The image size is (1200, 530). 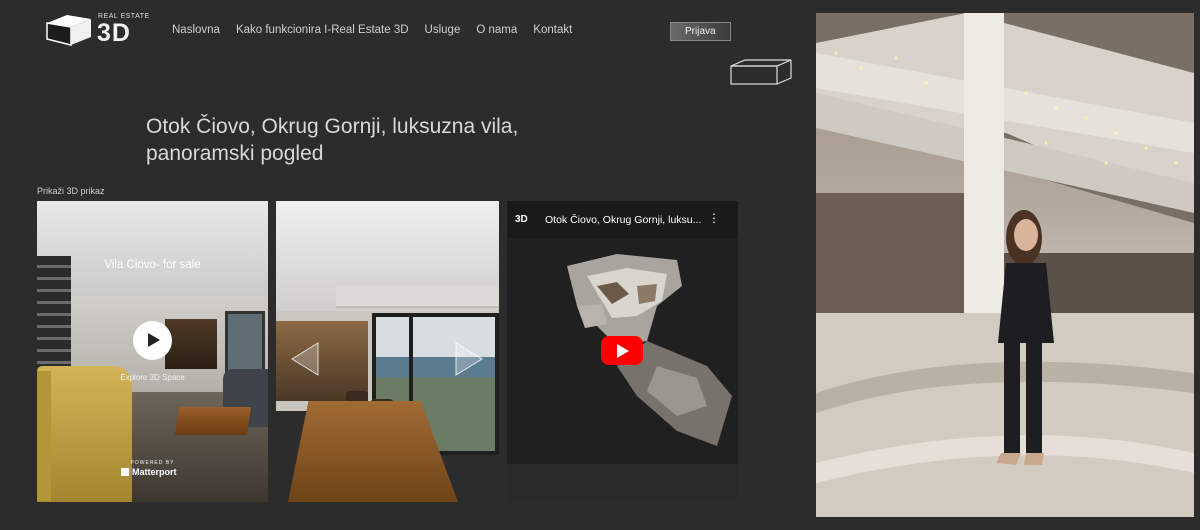 What do you see at coordinates (196, 30) in the screenshot?
I see `nav-item-home: Naslovna` at bounding box center [196, 30].